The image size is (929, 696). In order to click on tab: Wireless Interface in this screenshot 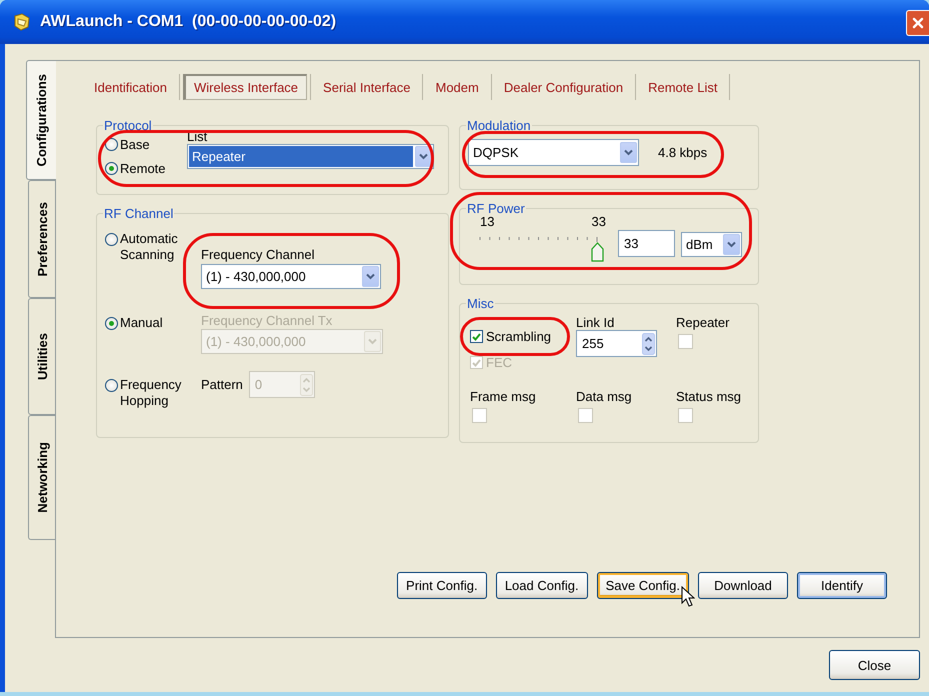, I will do `click(245, 87)`.